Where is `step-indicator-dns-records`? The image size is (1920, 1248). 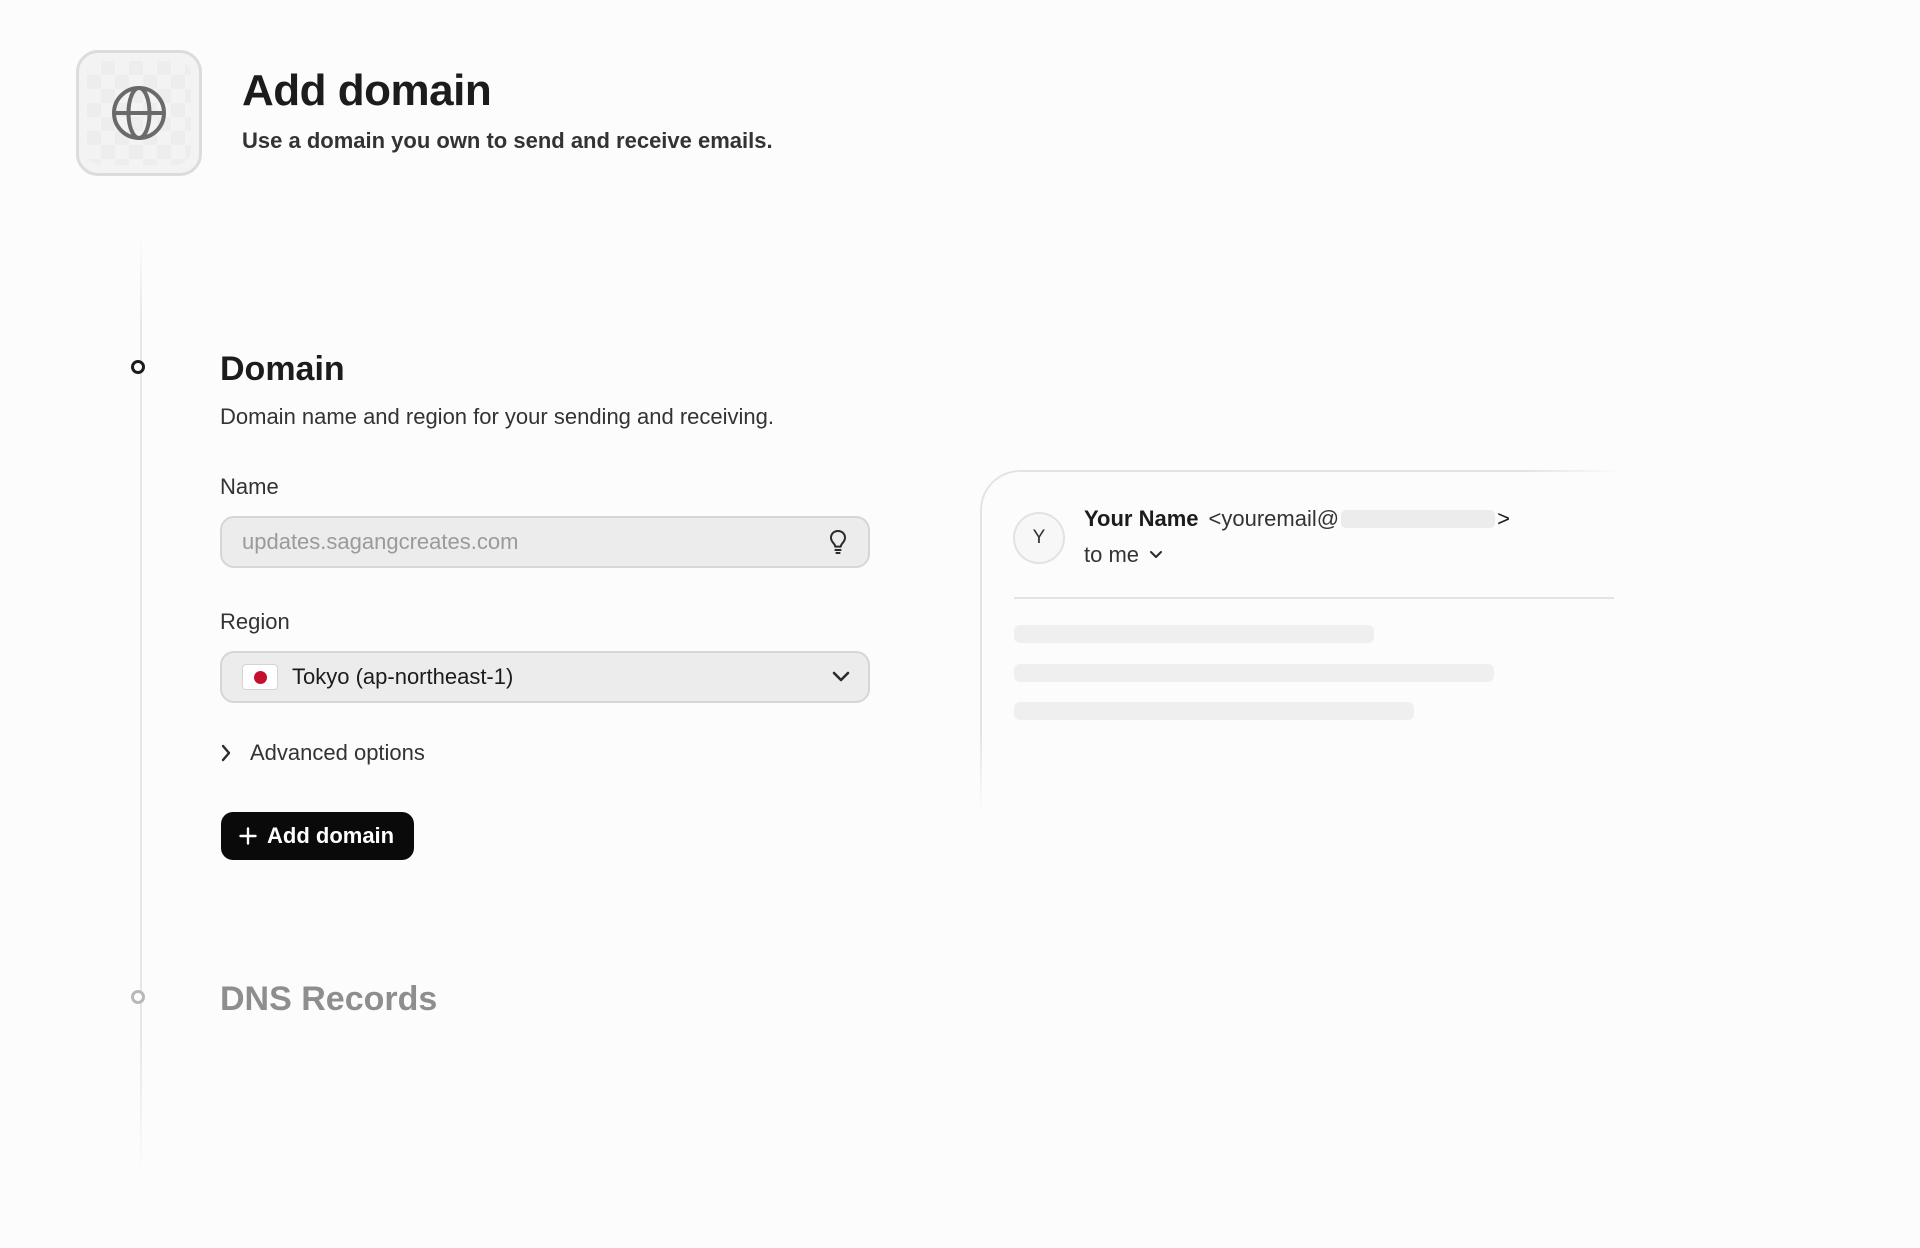
step-indicator-dns-records is located at coordinates (138, 997).